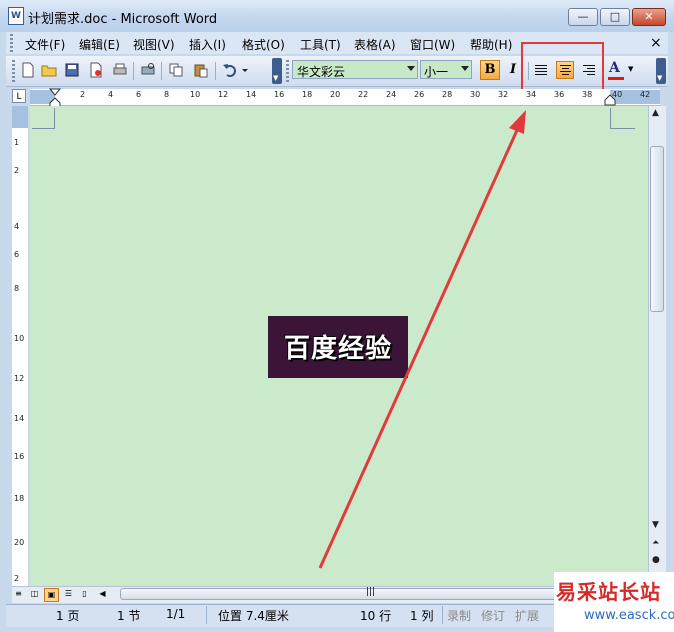  Describe the element at coordinates (363, 94) in the screenshot. I see `ruler-tick: 22` at that location.